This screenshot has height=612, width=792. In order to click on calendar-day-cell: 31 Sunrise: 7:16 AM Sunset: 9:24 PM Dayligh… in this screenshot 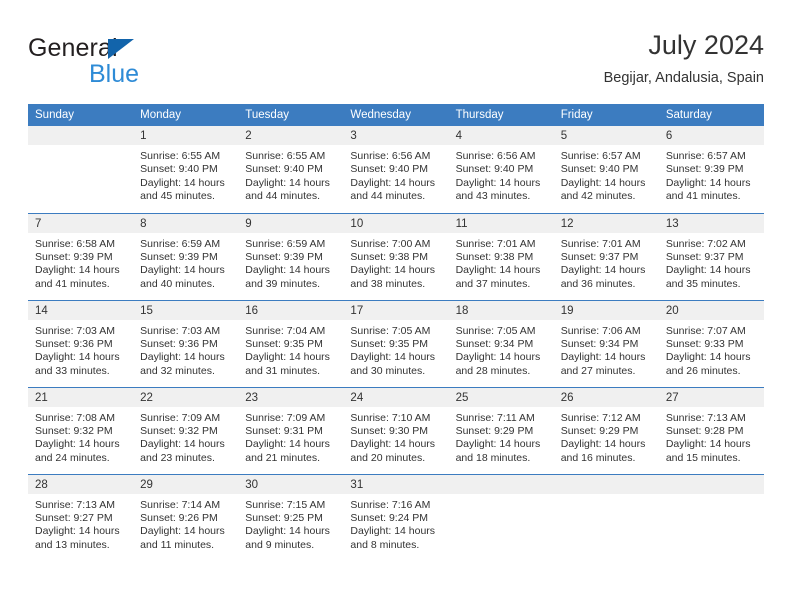, I will do `click(396, 517)`.